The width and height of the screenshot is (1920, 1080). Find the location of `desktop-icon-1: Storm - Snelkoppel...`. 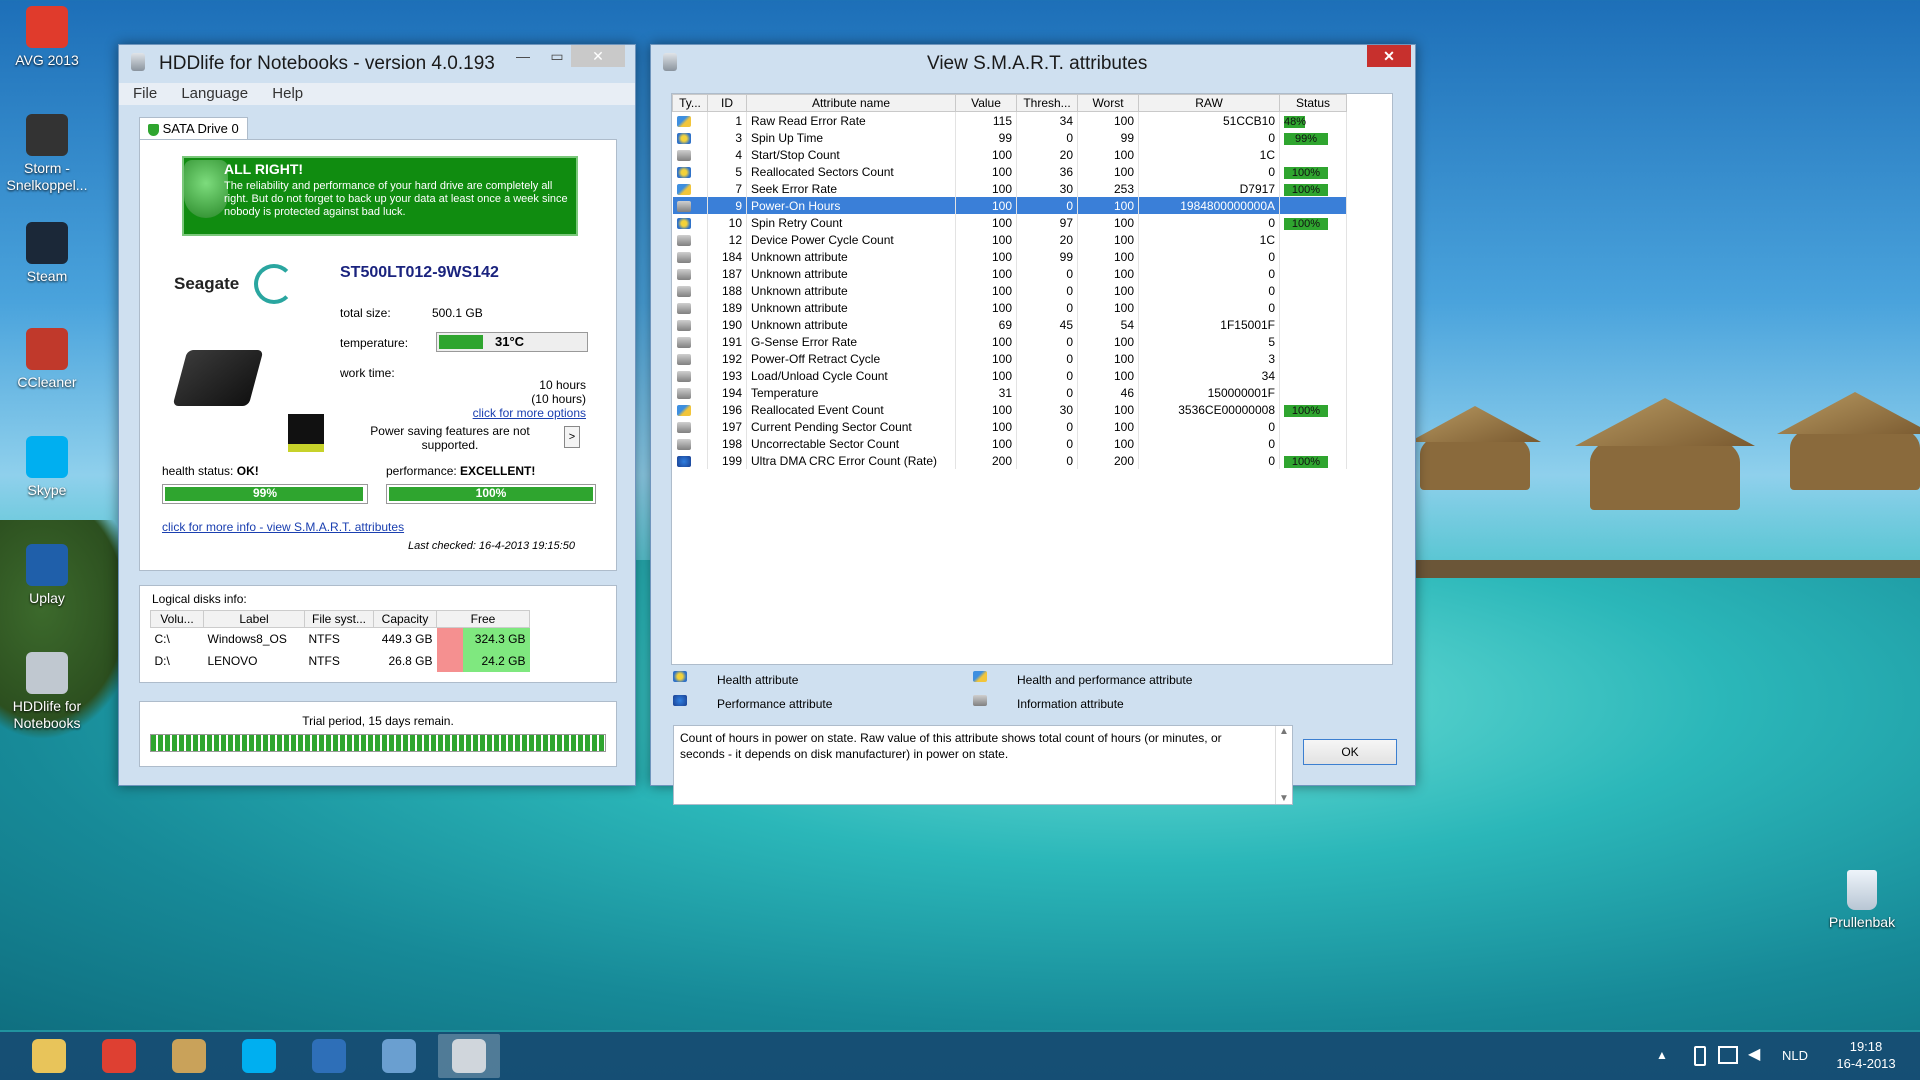

desktop-icon-1: Storm - Snelkoppel... is located at coordinates (47, 154).